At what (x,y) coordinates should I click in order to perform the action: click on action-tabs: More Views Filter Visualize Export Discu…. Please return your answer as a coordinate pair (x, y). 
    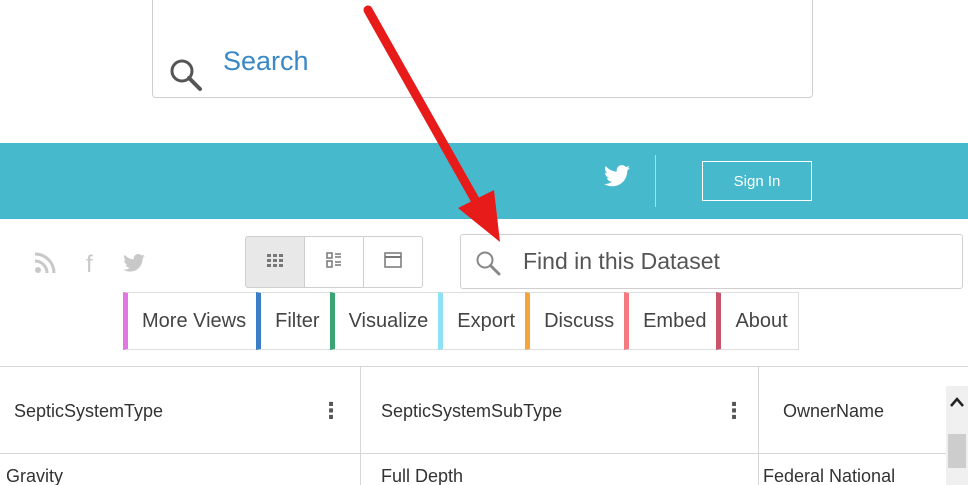
    Looking at the image, I should click on (461, 321).